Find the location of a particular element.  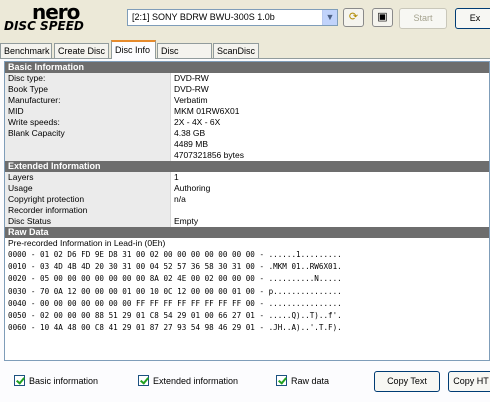

floppy-disk-icon: ▣ is located at coordinates (382, 17).